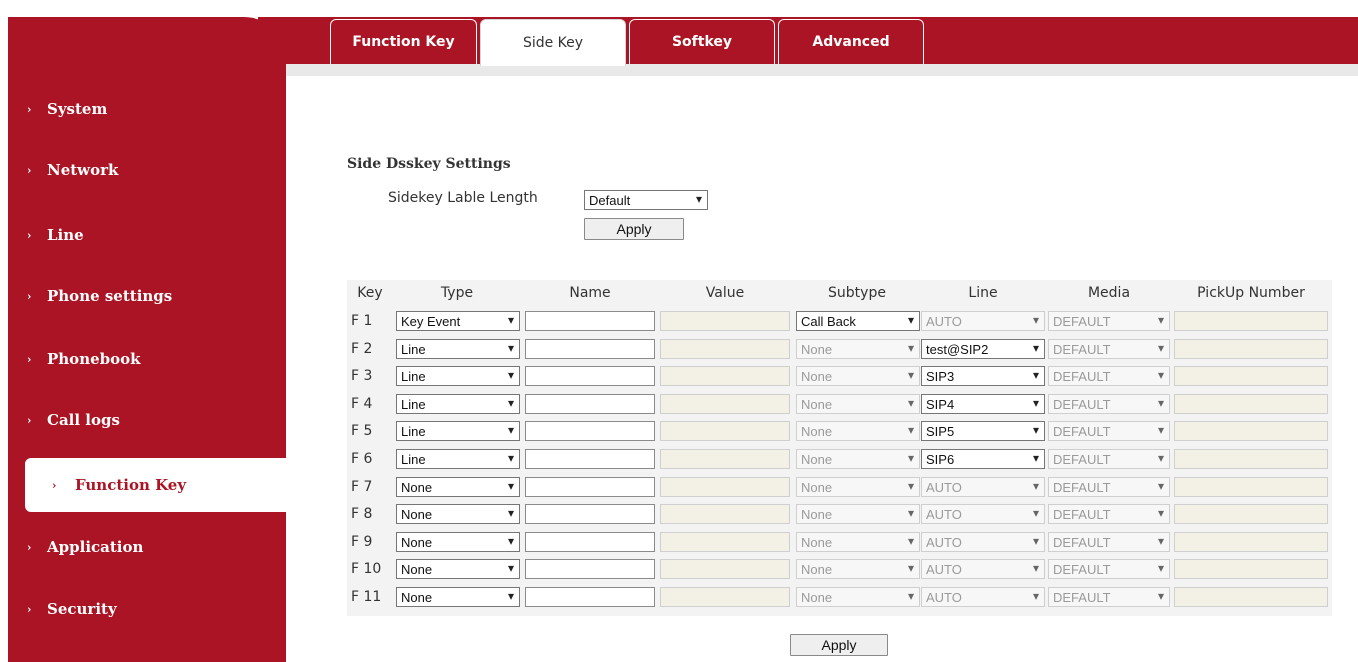 The width and height of the screenshot is (1358, 662). What do you see at coordinates (155, 485) in the screenshot?
I see `sidebar-item-function-key: › Function Key` at bounding box center [155, 485].